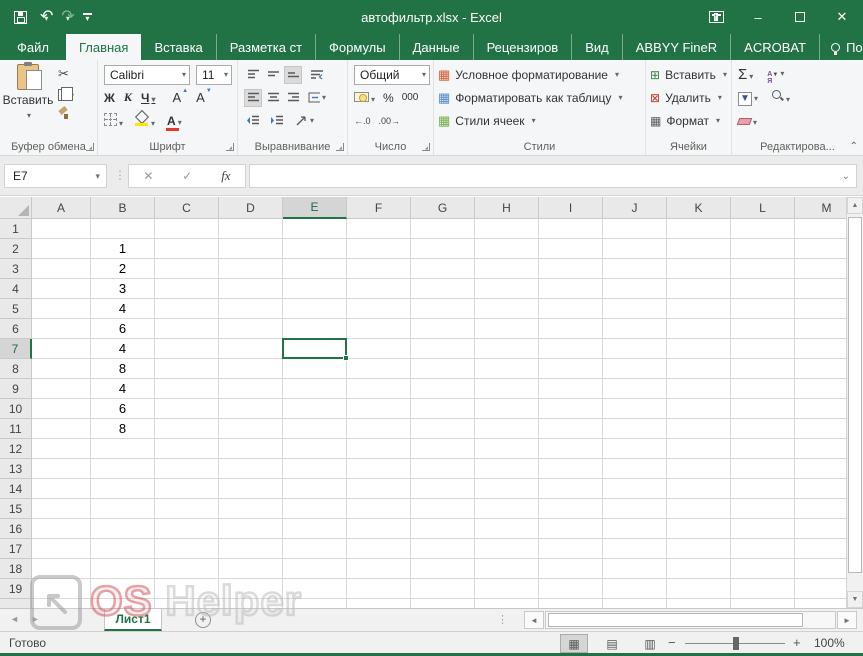 Image resolution: width=863 pixels, height=656 pixels. I want to click on tab-вставка: Вставка, so click(178, 47).